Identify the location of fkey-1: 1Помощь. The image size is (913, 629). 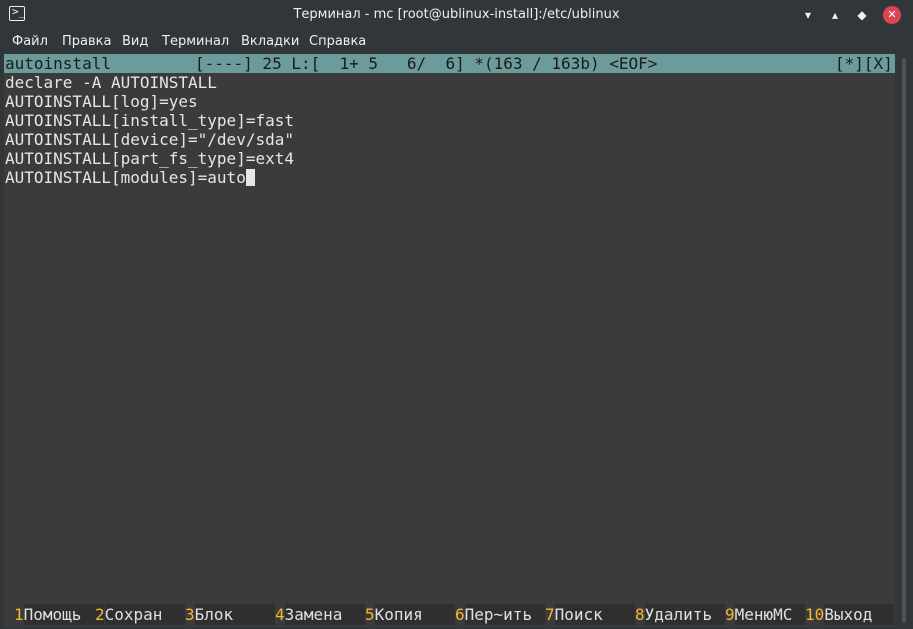
(59, 614).